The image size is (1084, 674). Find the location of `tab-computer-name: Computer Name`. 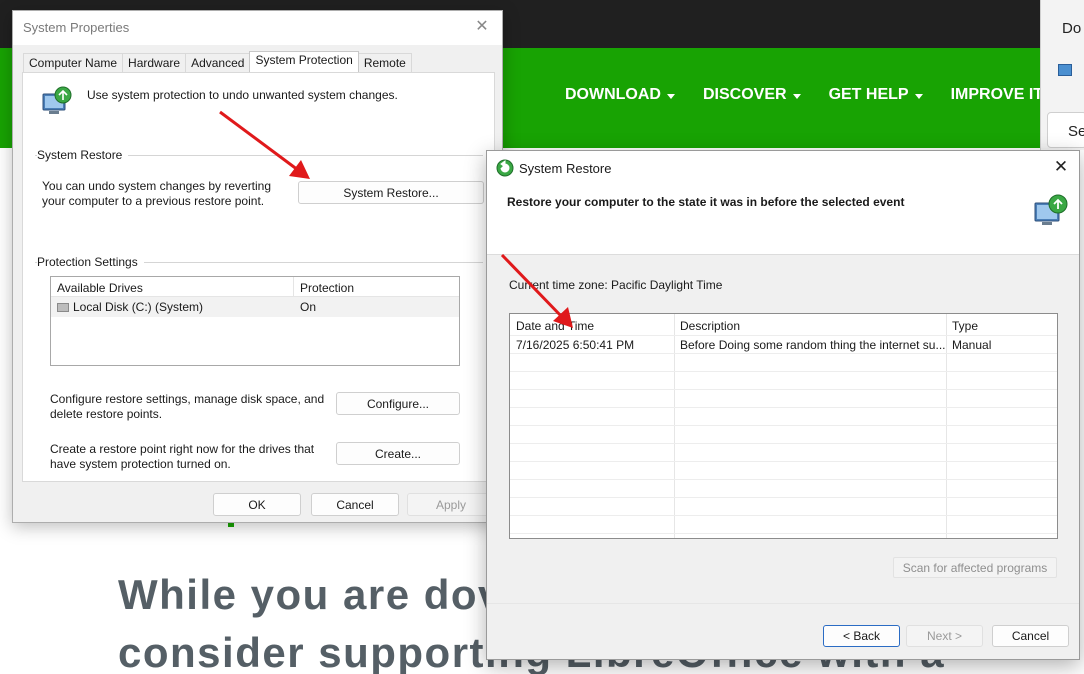

tab-computer-name: Computer Name is located at coordinates (73, 62).